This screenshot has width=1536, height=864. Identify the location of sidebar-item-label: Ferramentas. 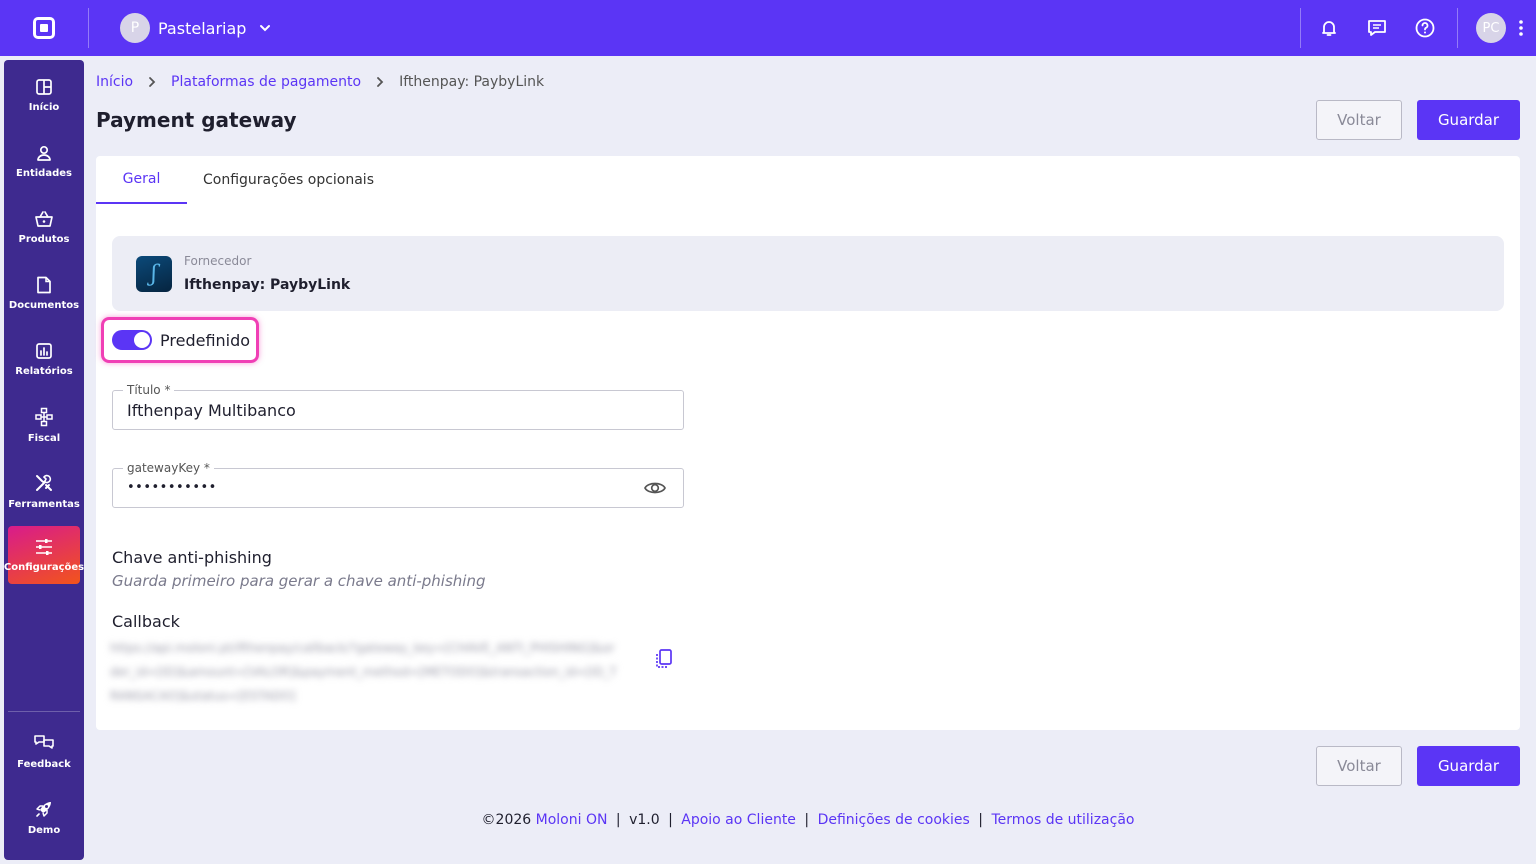
(44, 504).